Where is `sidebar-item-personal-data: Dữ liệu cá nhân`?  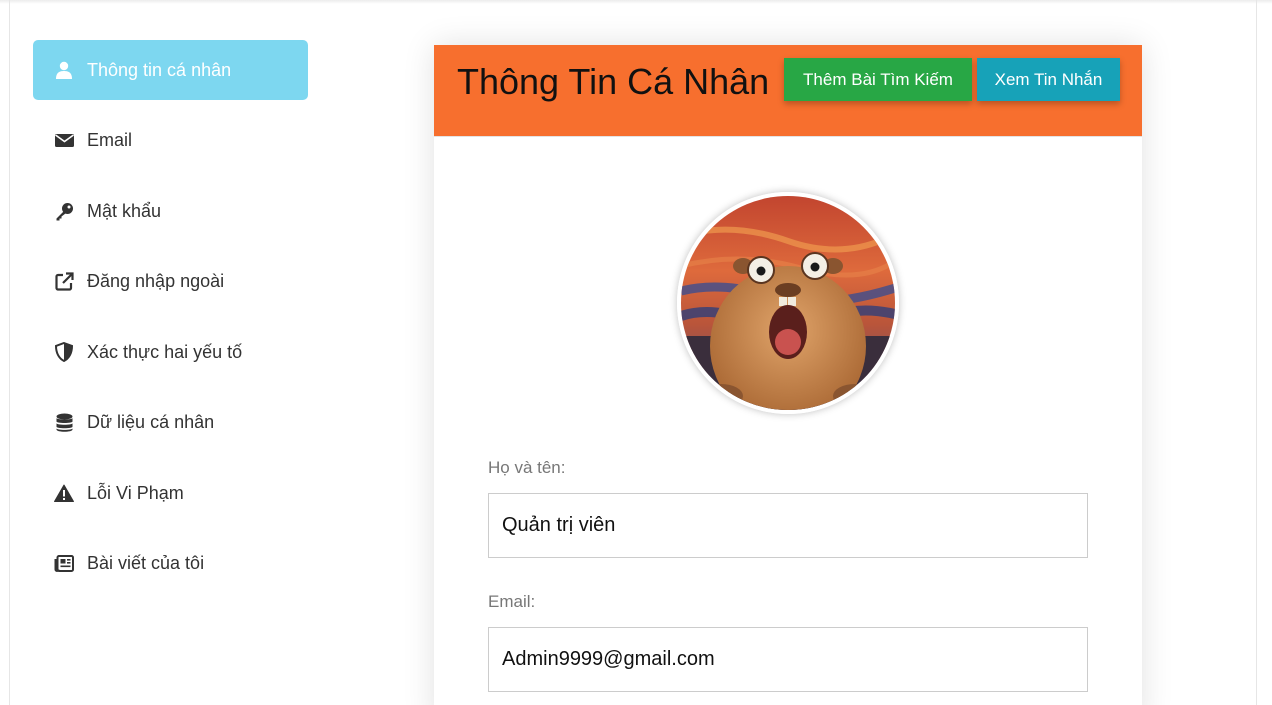
sidebar-item-personal-data: Dữ liệu cá nhân is located at coordinates (170, 423).